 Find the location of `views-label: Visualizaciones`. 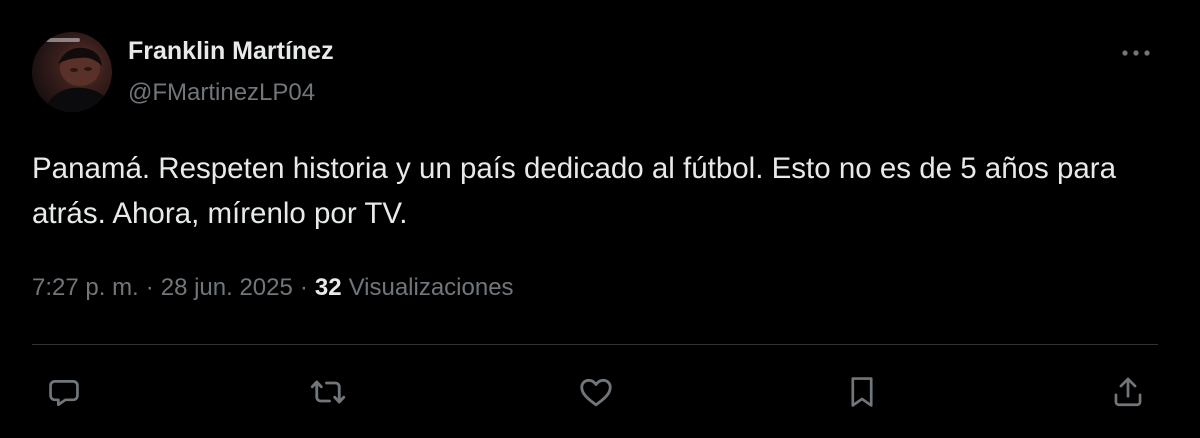

views-label: Visualizaciones is located at coordinates (431, 288).